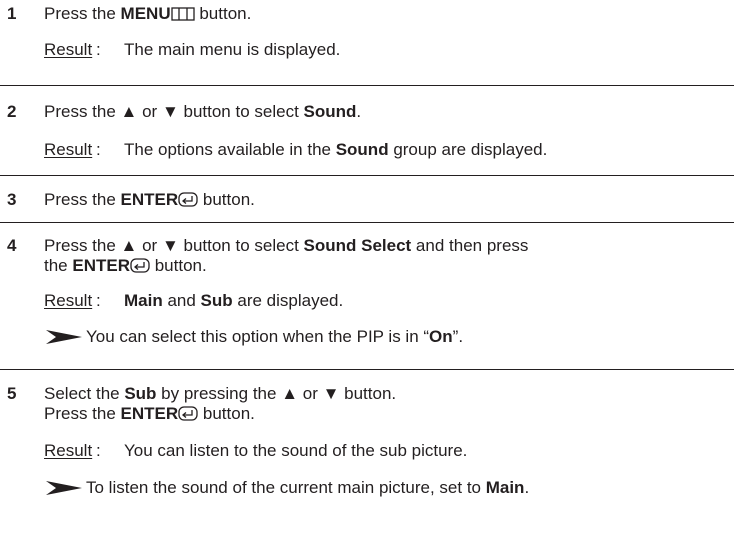 Image resolution: width=734 pixels, height=533 pixels. What do you see at coordinates (468, 149) in the screenshot?
I see `result-text-part: group are displayed.` at bounding box center [468, 149].